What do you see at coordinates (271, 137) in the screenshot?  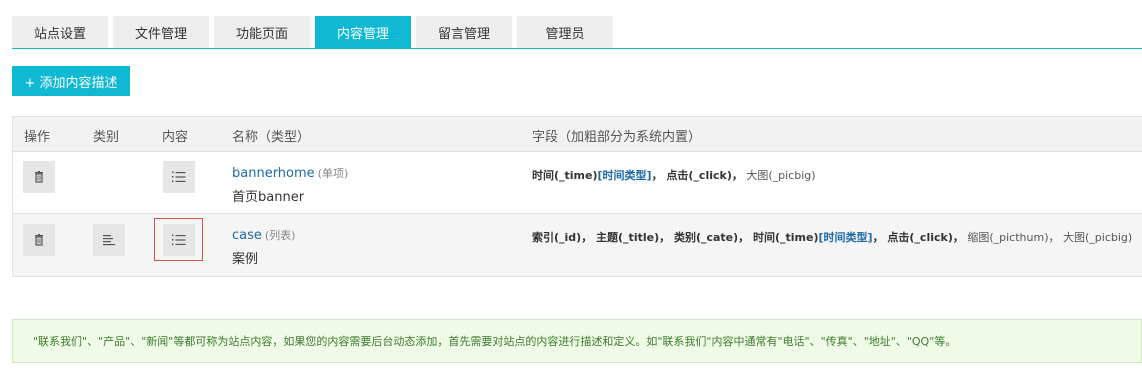 I see `header-name: 名称（类型）` at bounding box center [271, 137].